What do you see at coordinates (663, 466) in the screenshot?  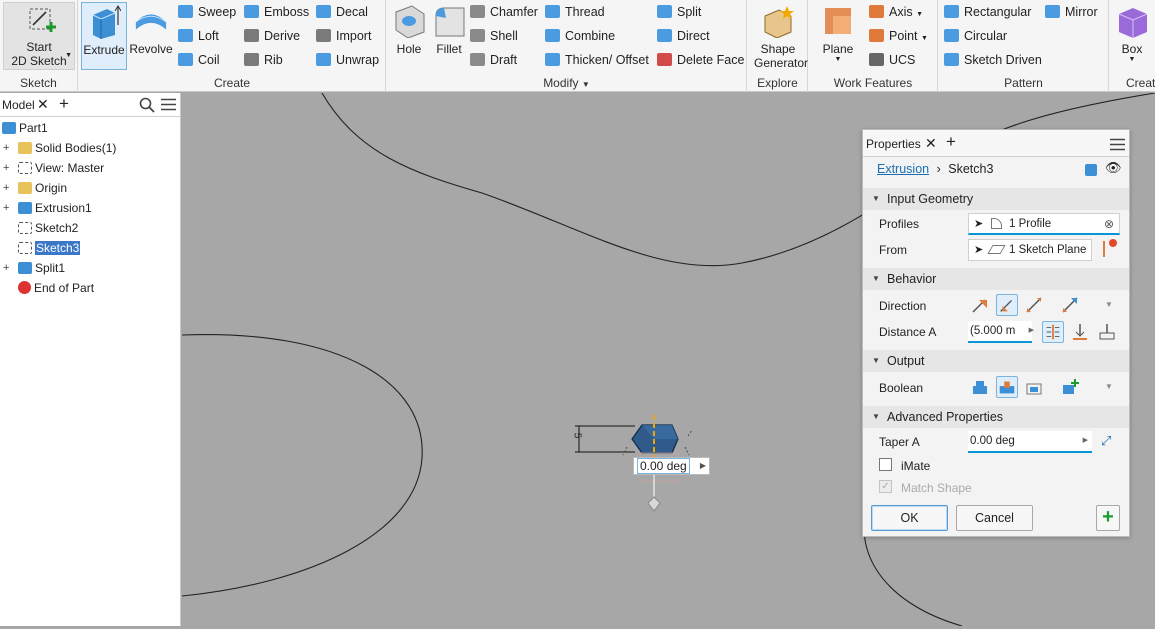 I see `taper-value: 0.00 deg` at bounding box center [663, 466].